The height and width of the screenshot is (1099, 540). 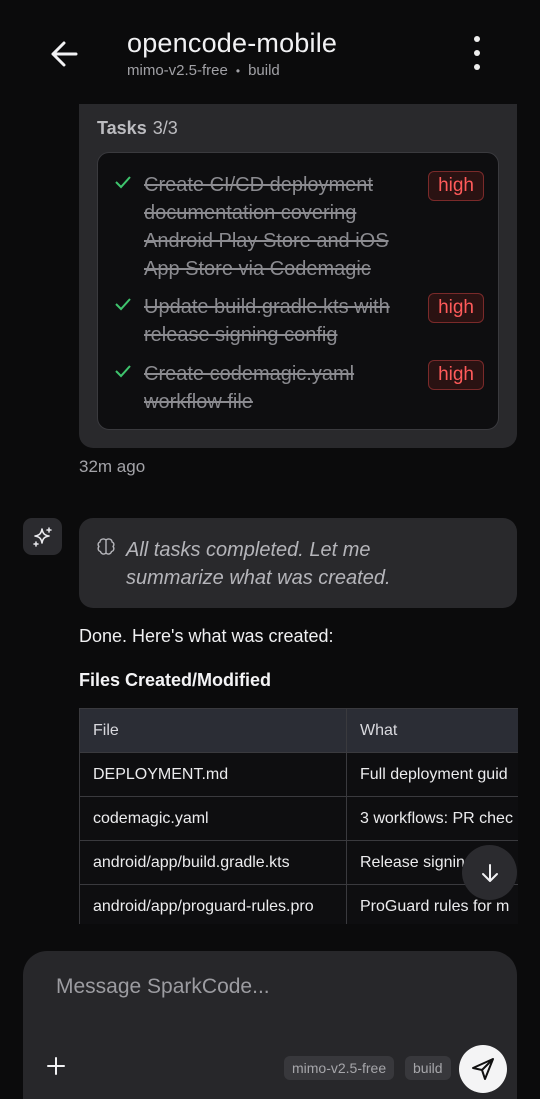 I want to click on session-subtitle: mimo-v2.5-free • build, so click(x=203, y=70).